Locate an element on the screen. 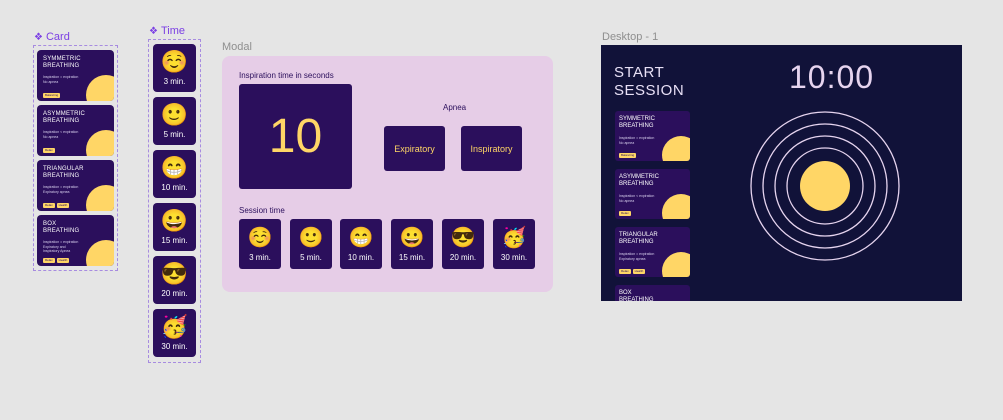 The height and width of the screenshot is (420, 1003). modal-frame-label: Modal is located at coordinates (237, 47).